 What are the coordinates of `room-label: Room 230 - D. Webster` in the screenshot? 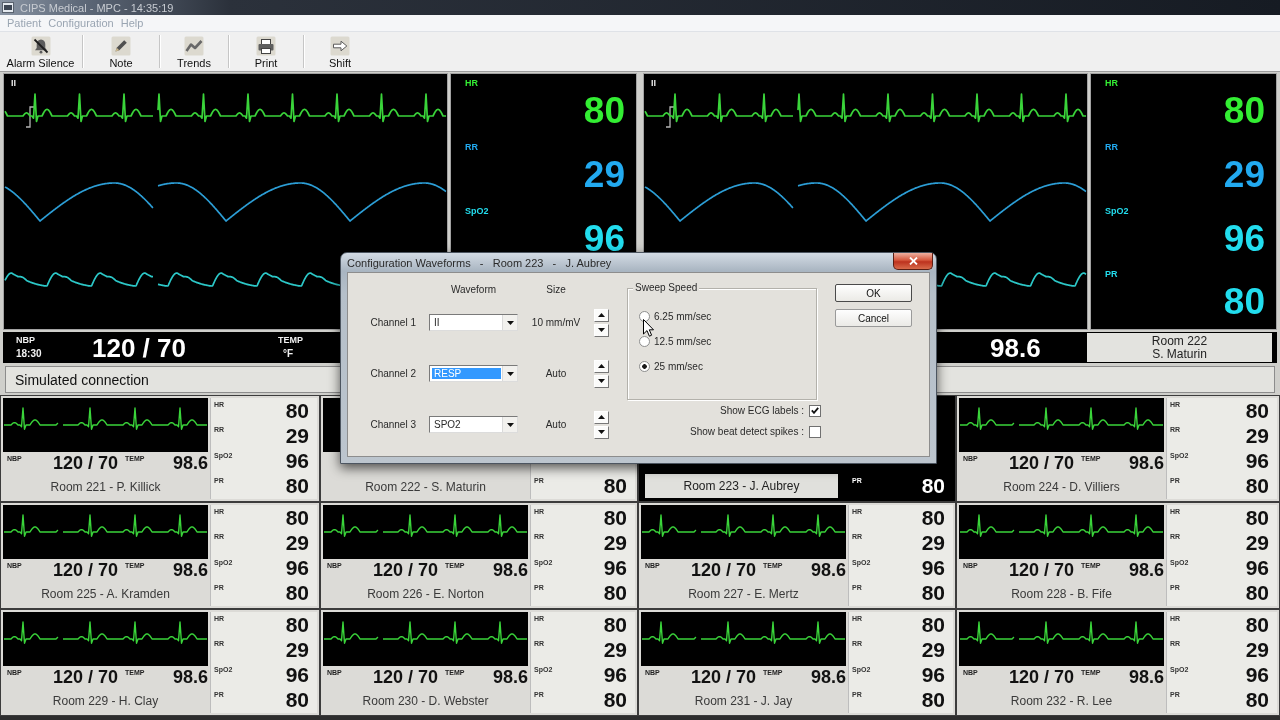 It's located at (425, 700).